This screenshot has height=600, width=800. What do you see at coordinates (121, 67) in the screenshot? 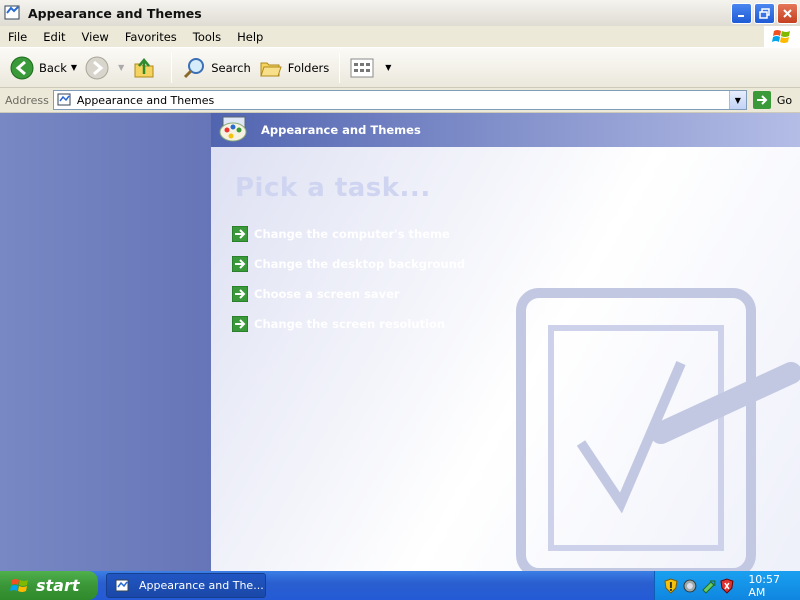
I see `forward-dropdown-icon: ▼` at bounding box center [121, 67].